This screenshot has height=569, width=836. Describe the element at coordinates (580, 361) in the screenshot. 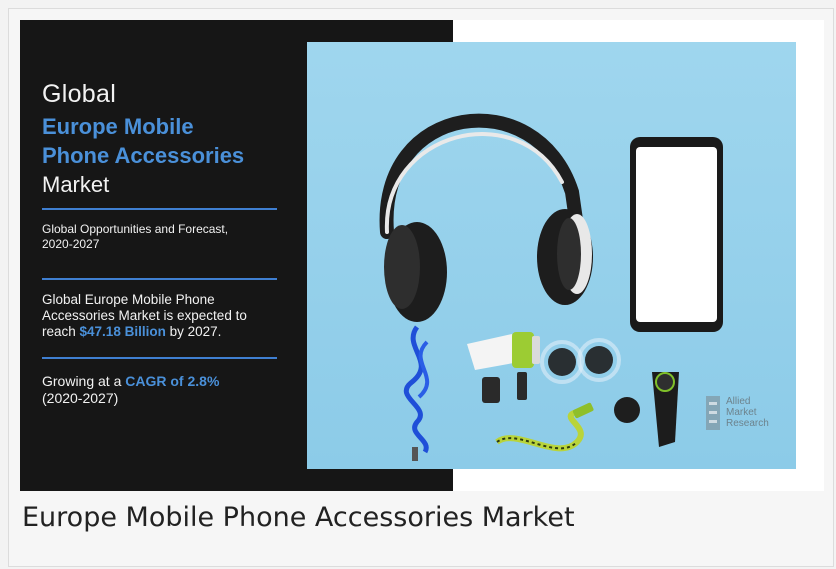

I see `suction-pad-icons` at that location.